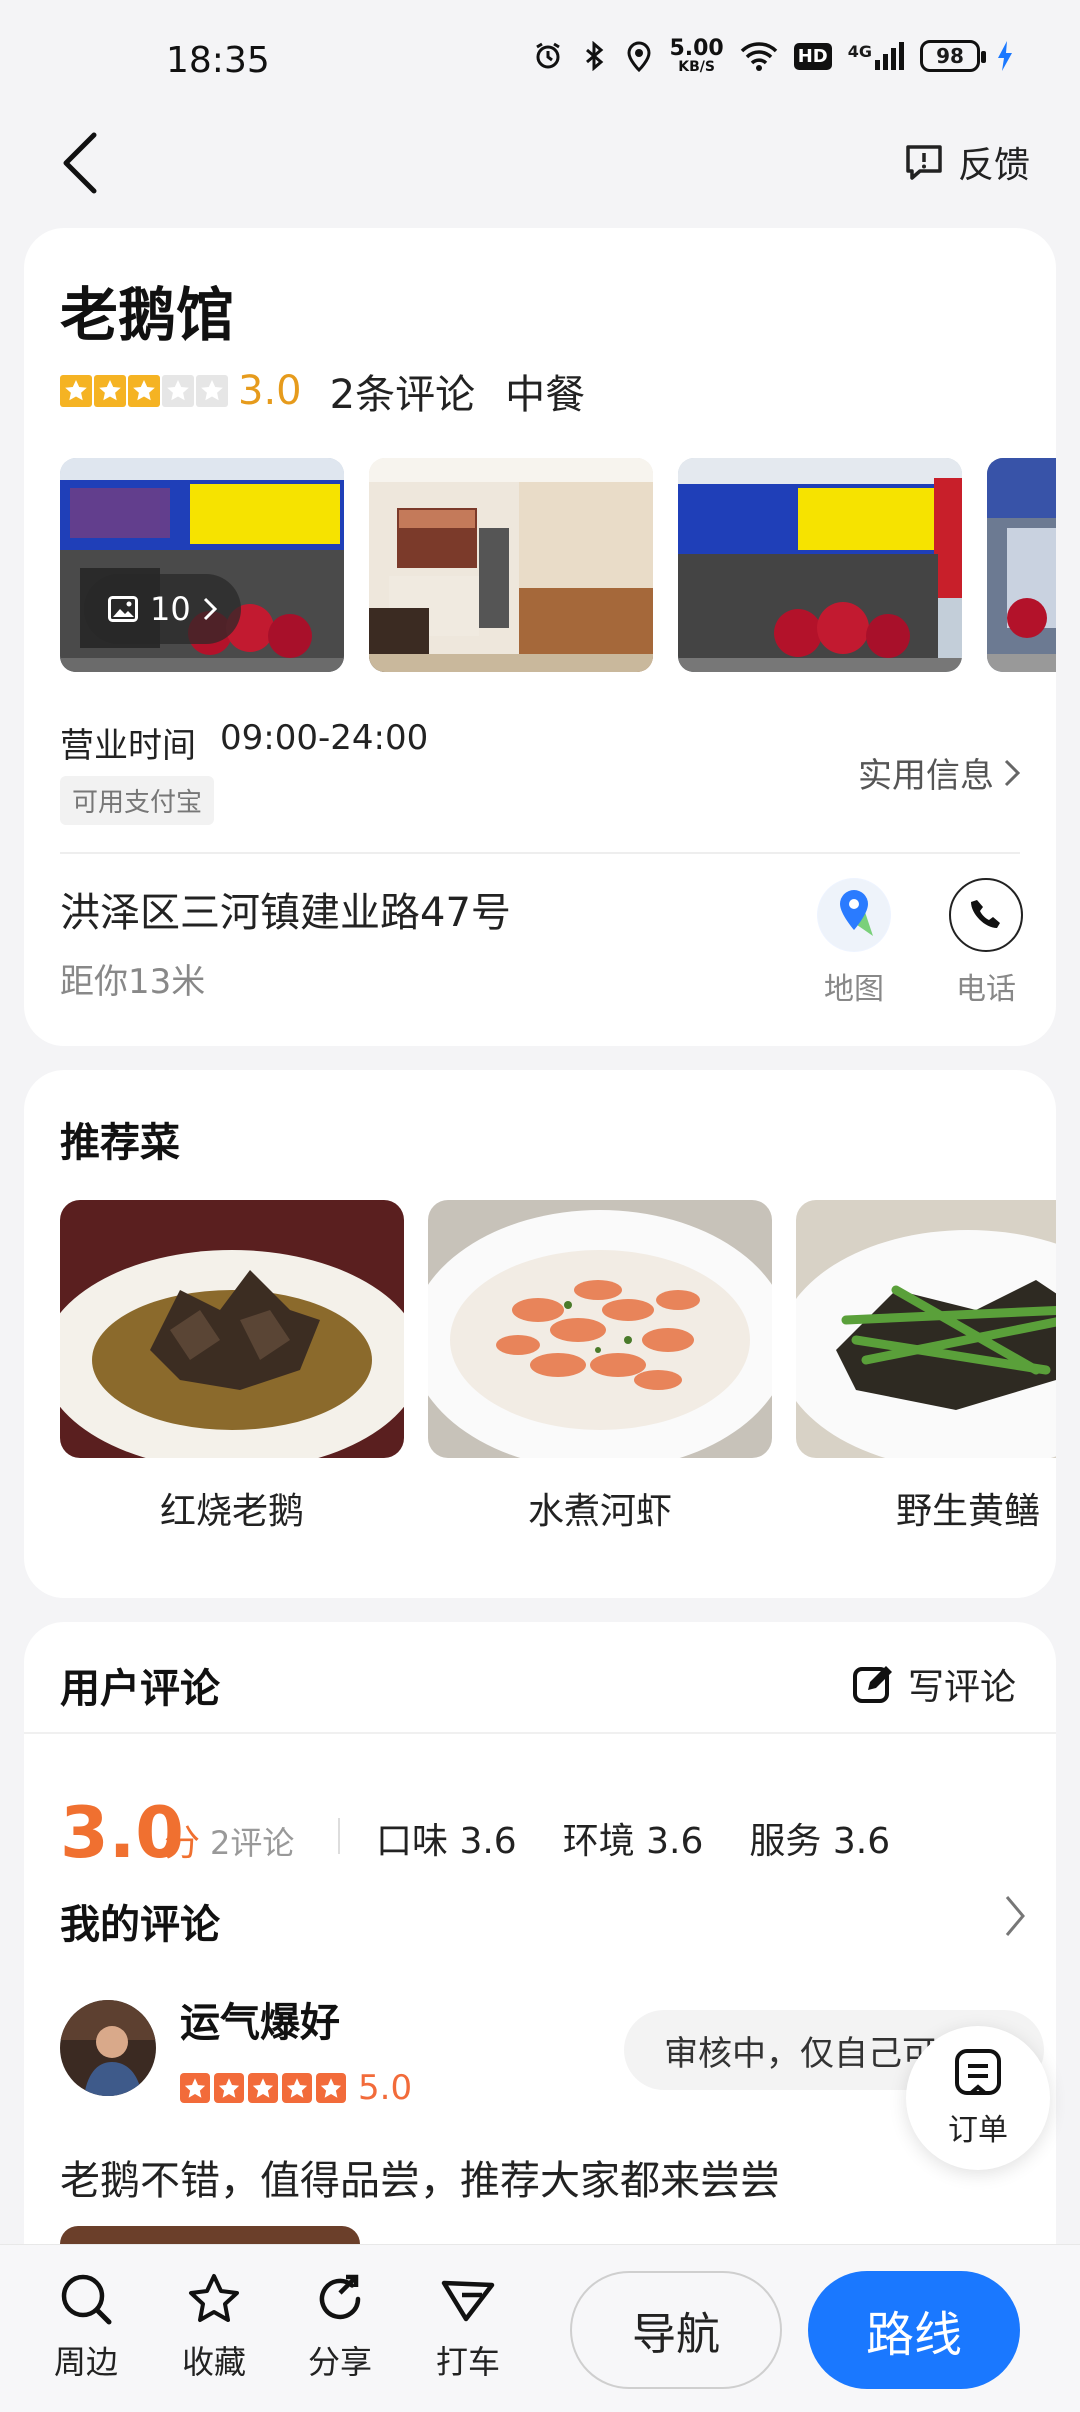 The image size is (1080, 2412). Describe the element at coordinates (876, 56) in the screenshot. I see `signal-indicator: 4G` at that location.